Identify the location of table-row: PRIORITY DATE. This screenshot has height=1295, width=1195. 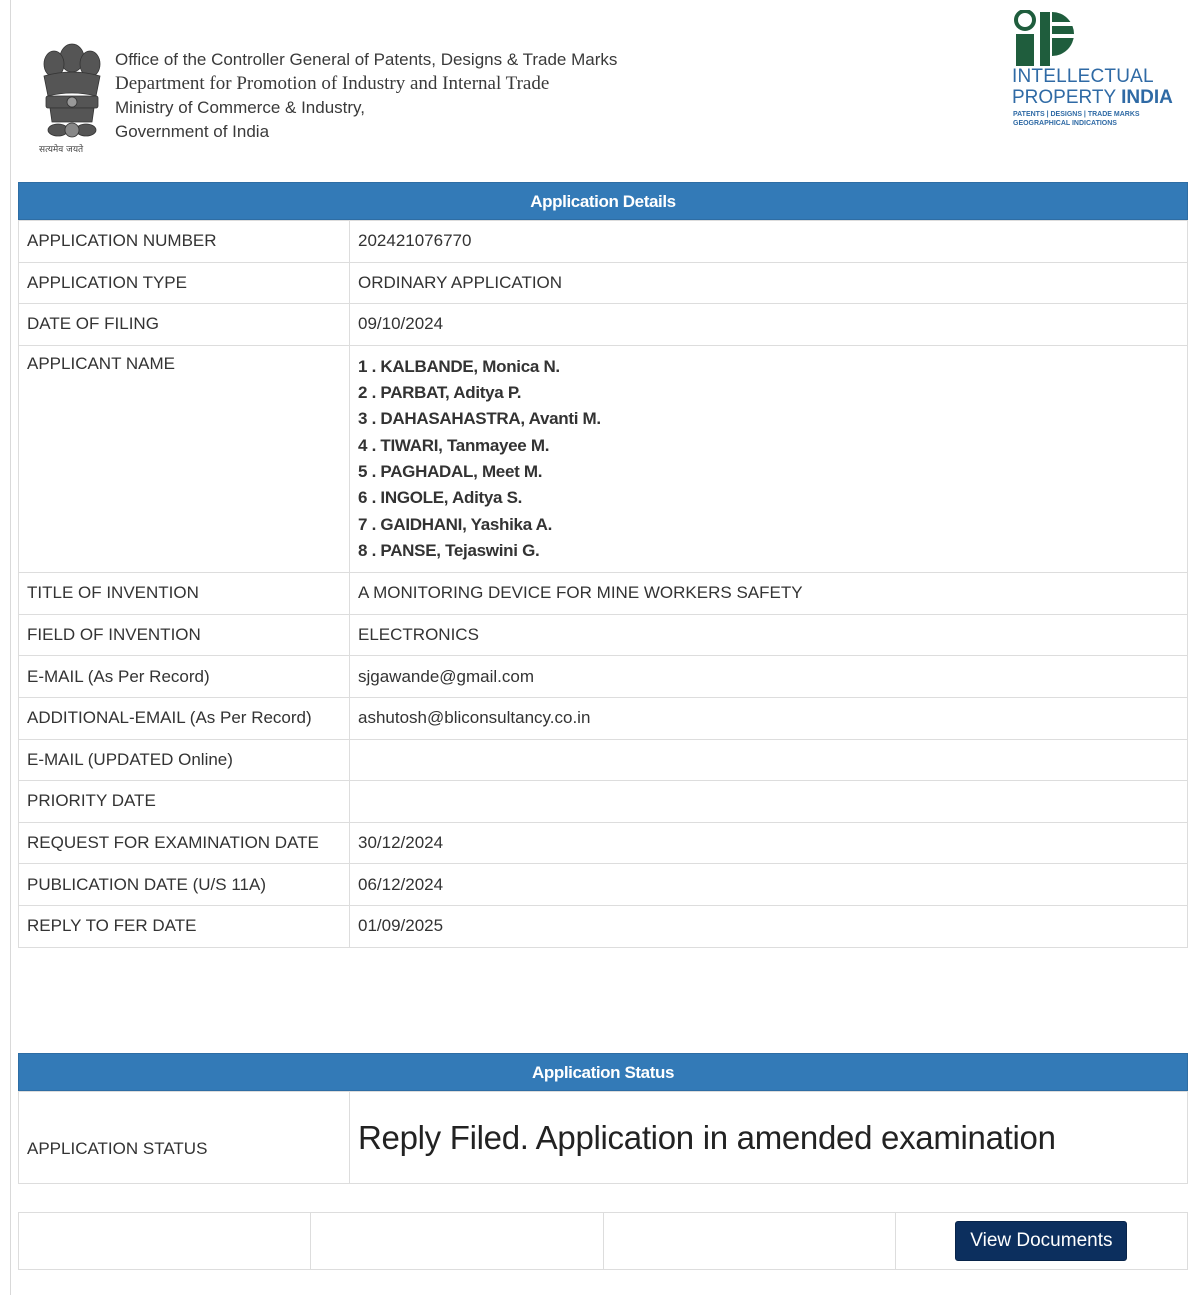
(603, 801).